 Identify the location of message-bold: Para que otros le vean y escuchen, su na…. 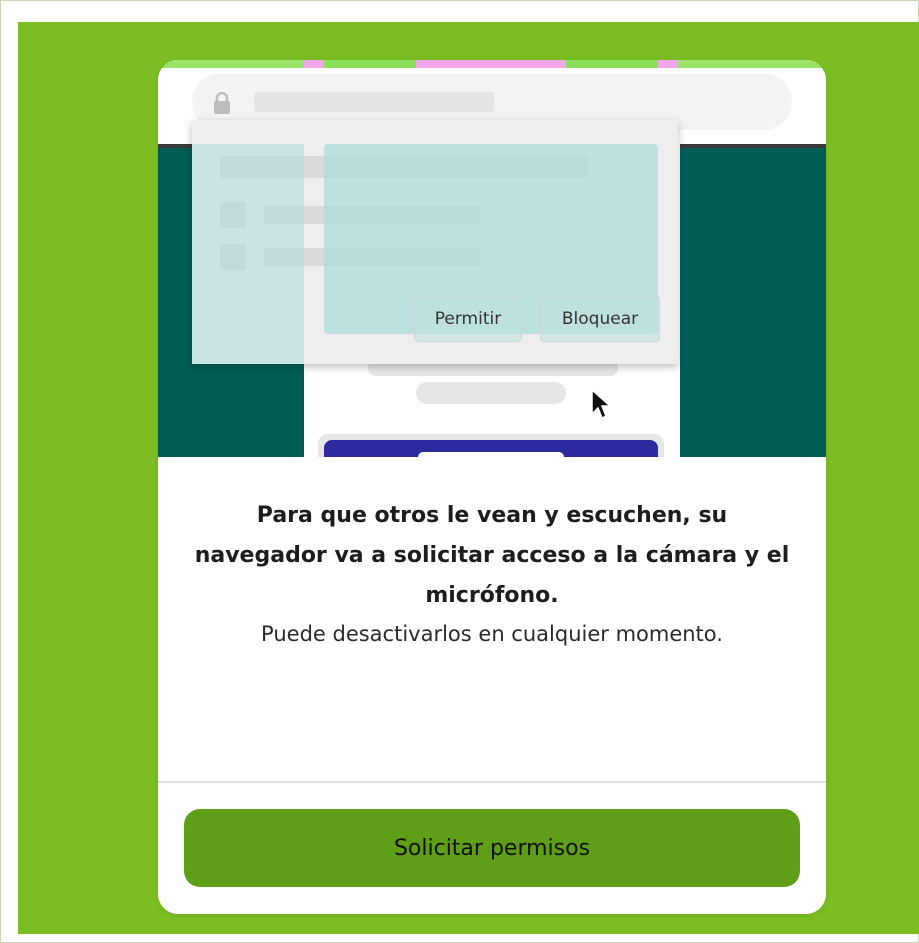
(492, 555).